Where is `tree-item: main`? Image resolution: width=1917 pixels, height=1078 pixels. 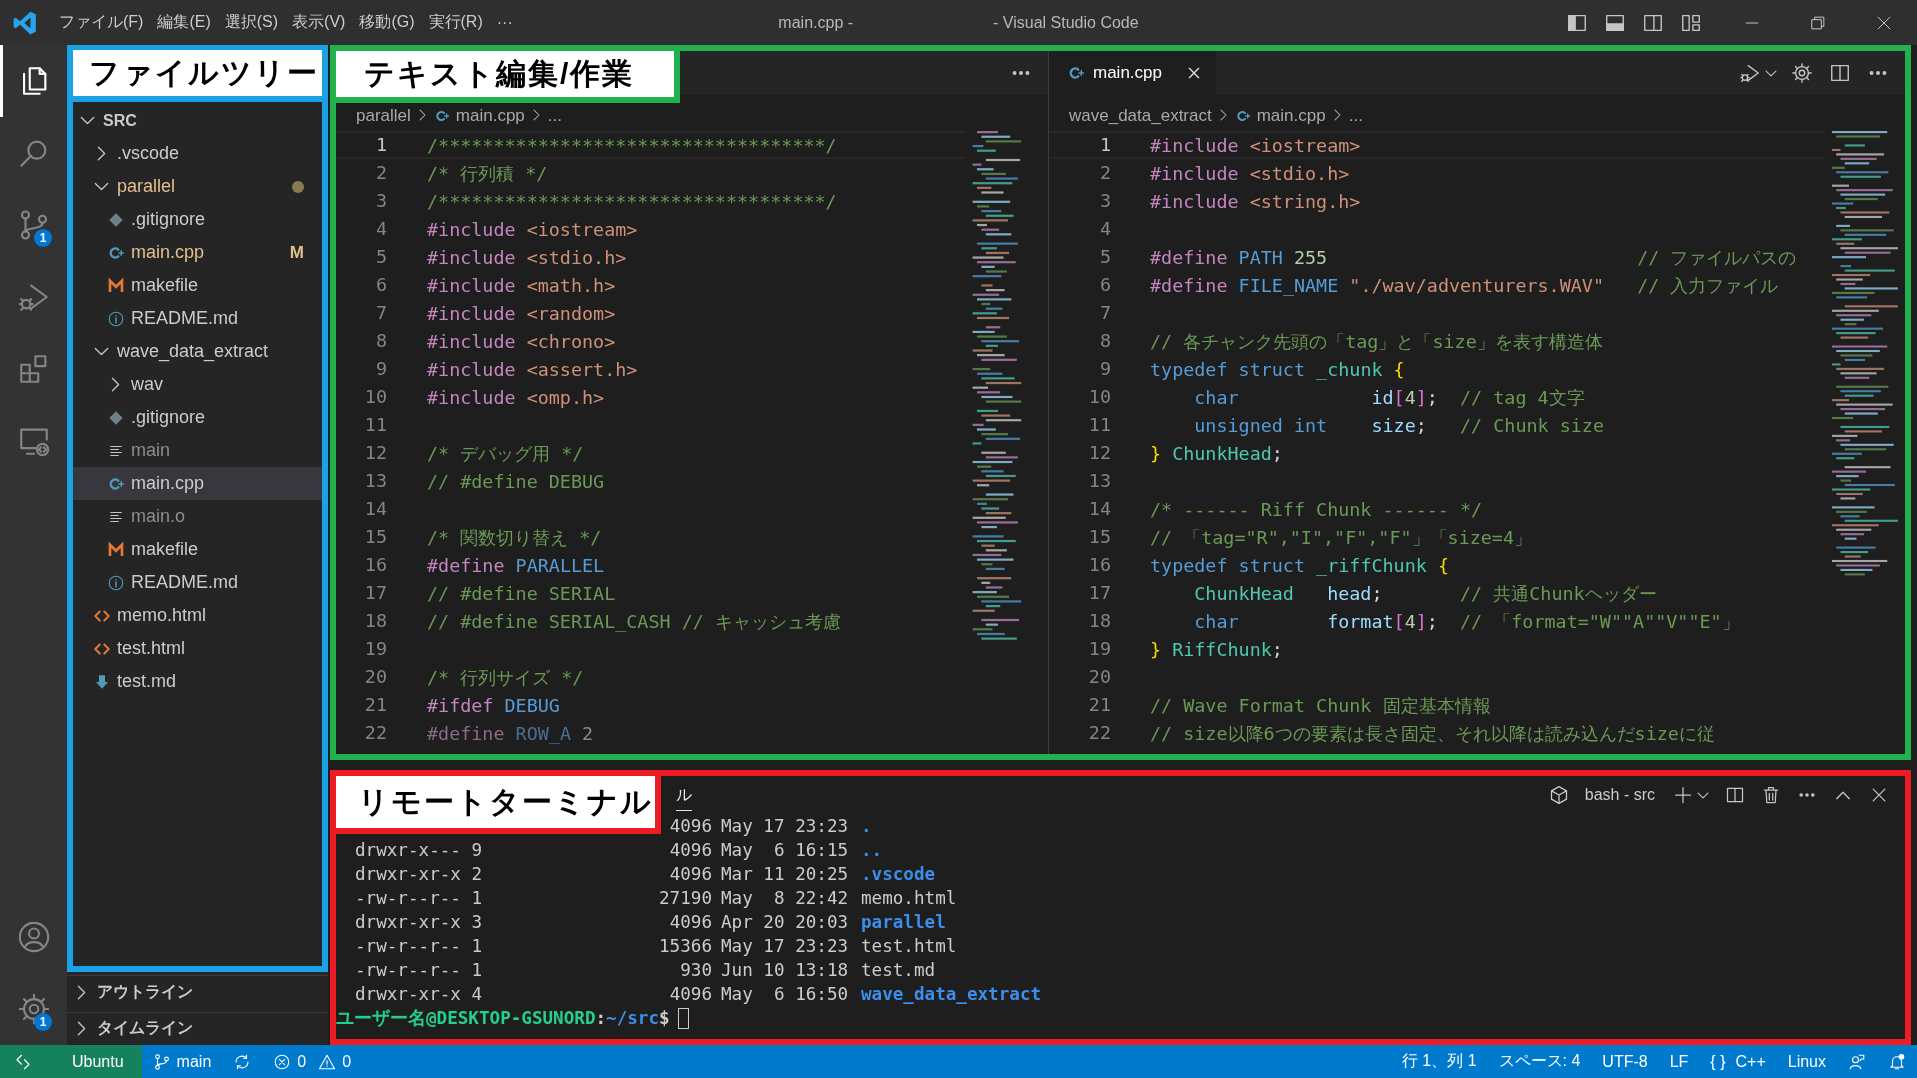
tree-item: main is located at coordinates (197, 450).